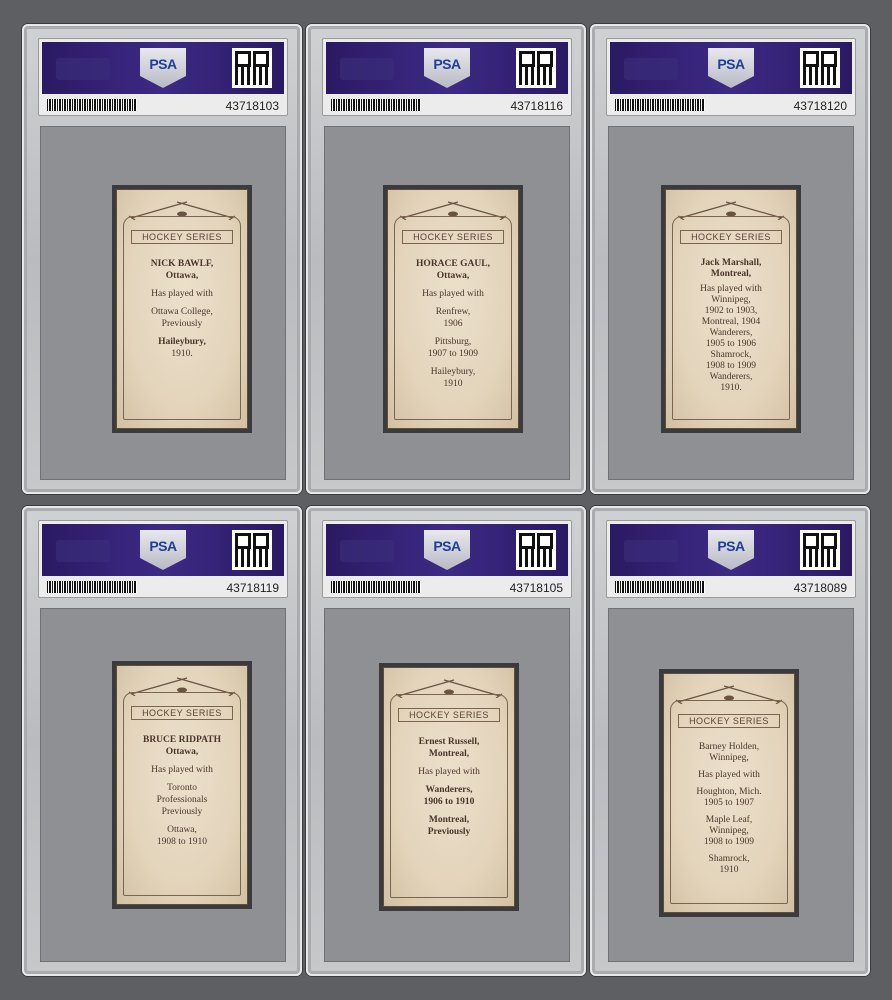 The width and height of the screenshot is (892, 1000). What do you see at coordinates (453, 342) in the screenshot?
I see `card-line: Pittsburg,` at bounding box center [453, 342].